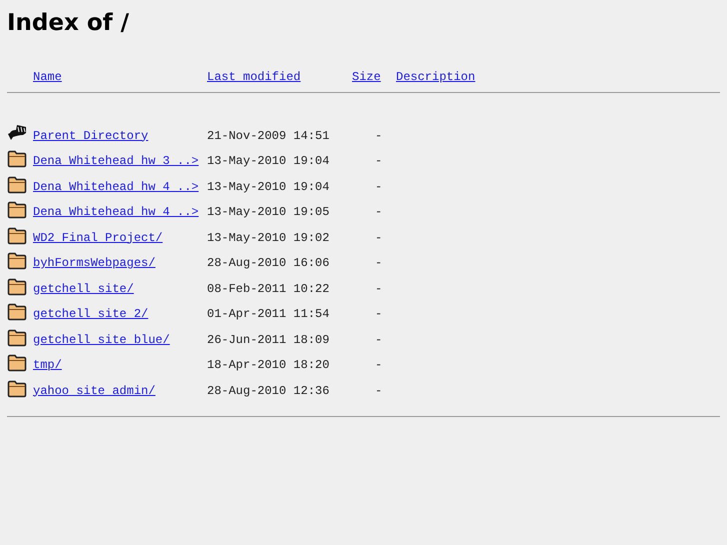 This screenshot has height=545, width=727. What do you see at coordinates (436, 77) in the screenshot?
I see `column-header-link: Description` at bounding box center [436, 77].